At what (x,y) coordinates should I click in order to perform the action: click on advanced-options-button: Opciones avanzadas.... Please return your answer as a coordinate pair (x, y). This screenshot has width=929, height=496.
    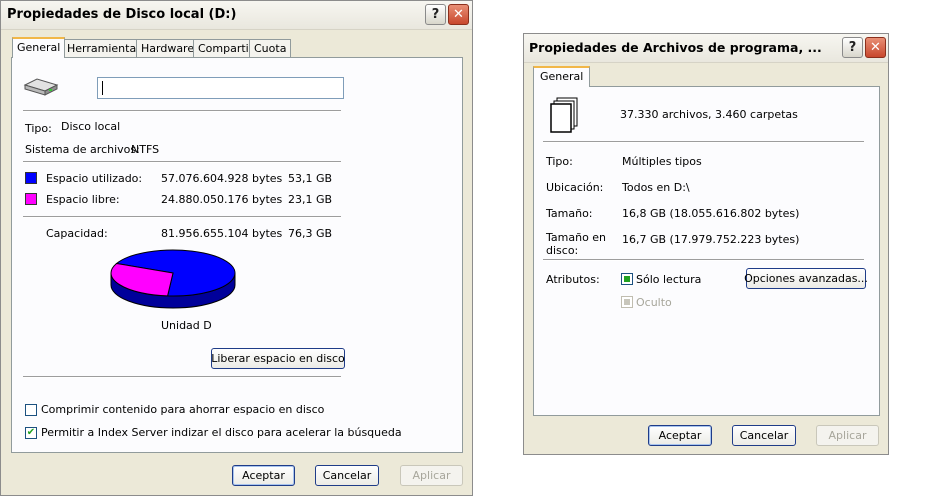
    Looking at the image, I should click on (806, 278).